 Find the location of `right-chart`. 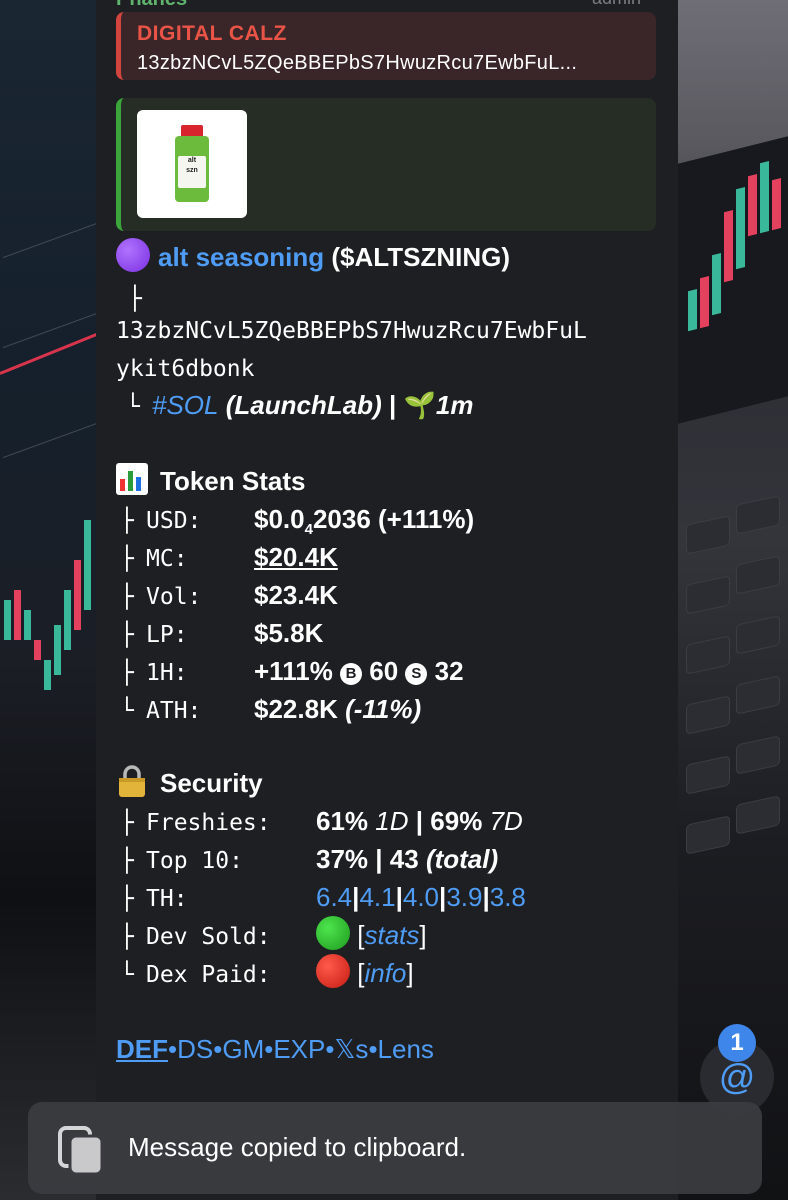

right-chart is located at coordinates (733, 280).